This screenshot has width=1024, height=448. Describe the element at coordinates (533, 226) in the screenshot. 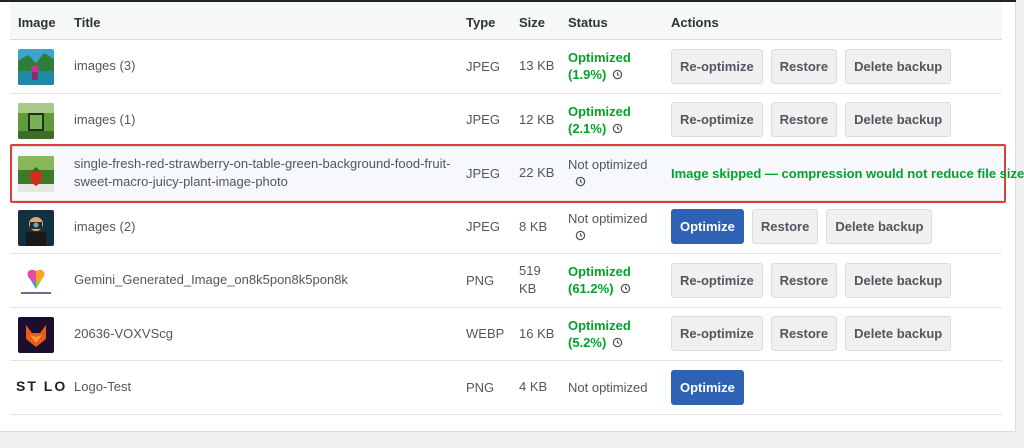

I see `row-size: 8 KB` at that location.